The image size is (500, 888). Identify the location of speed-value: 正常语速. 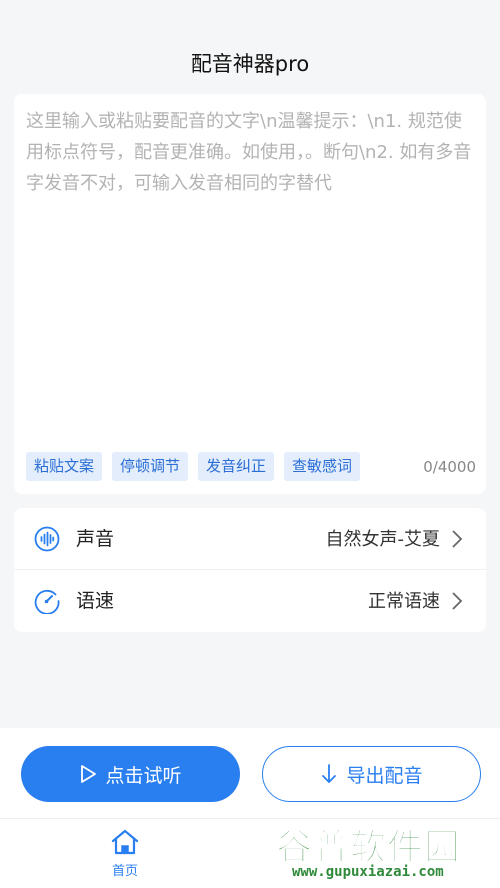
(404, 601).